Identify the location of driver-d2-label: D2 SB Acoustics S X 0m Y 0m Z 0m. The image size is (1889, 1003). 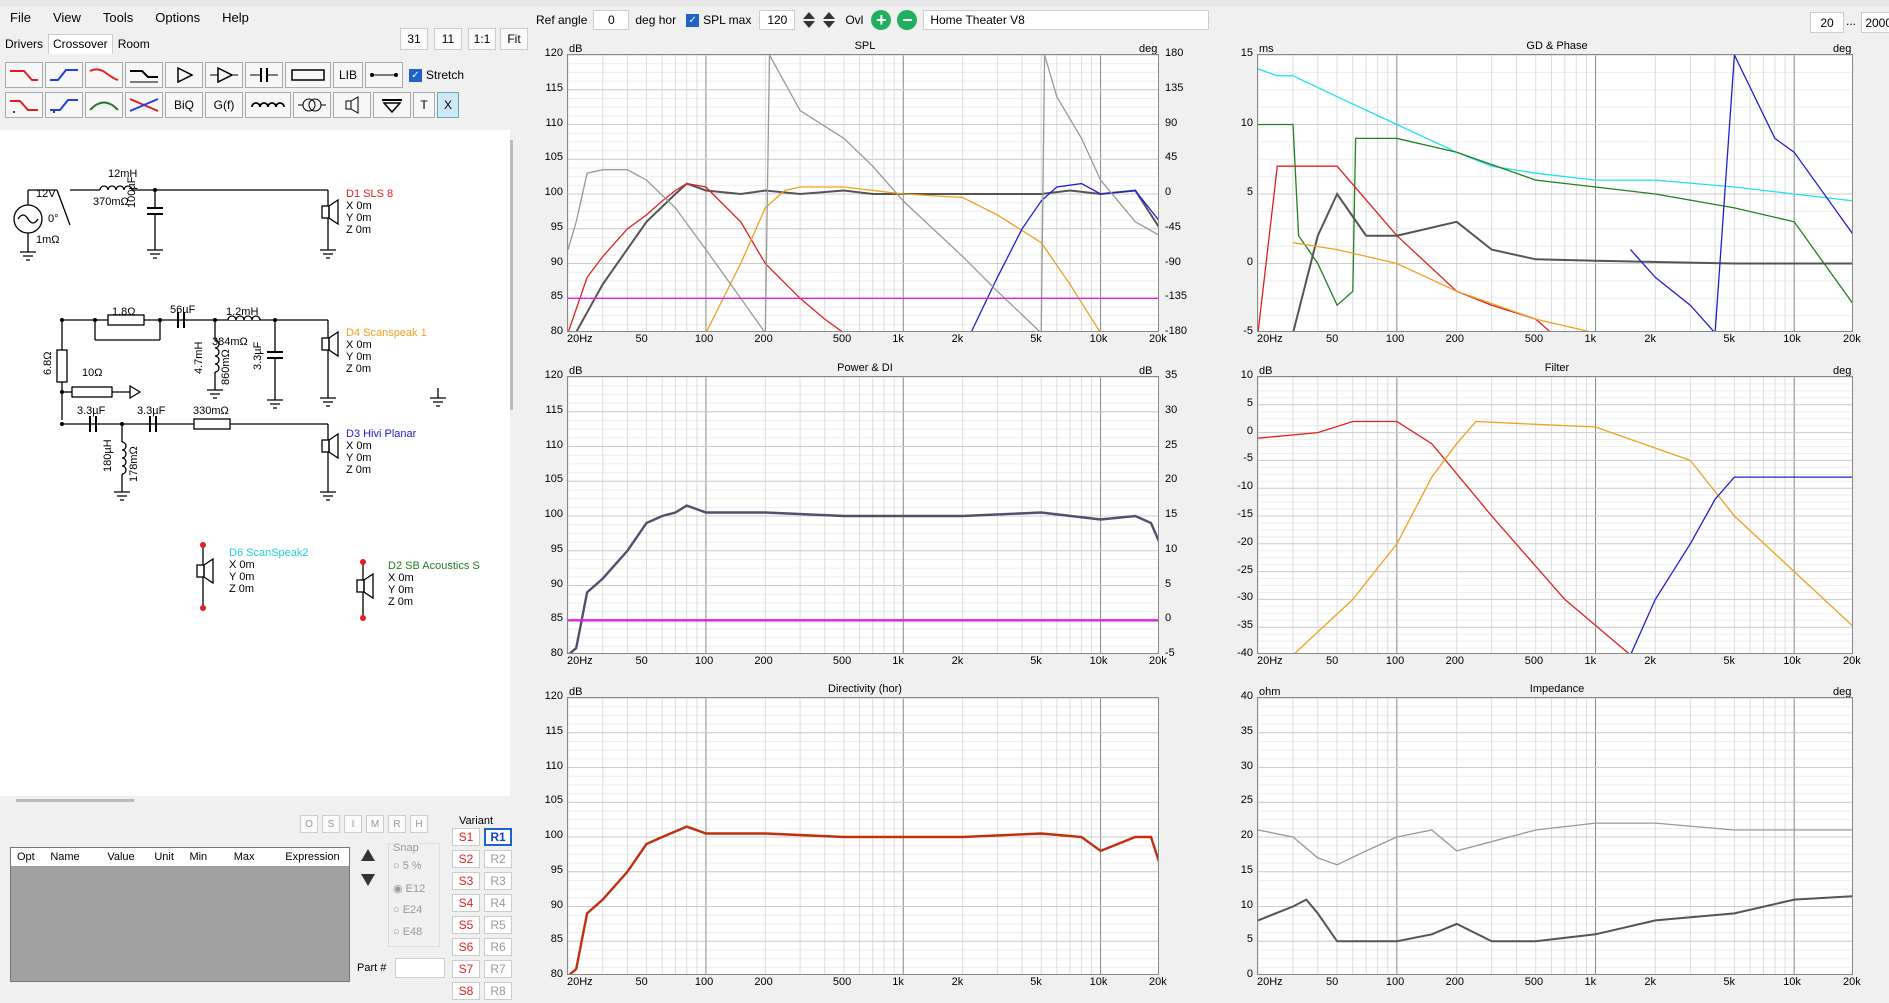
(434, 584).